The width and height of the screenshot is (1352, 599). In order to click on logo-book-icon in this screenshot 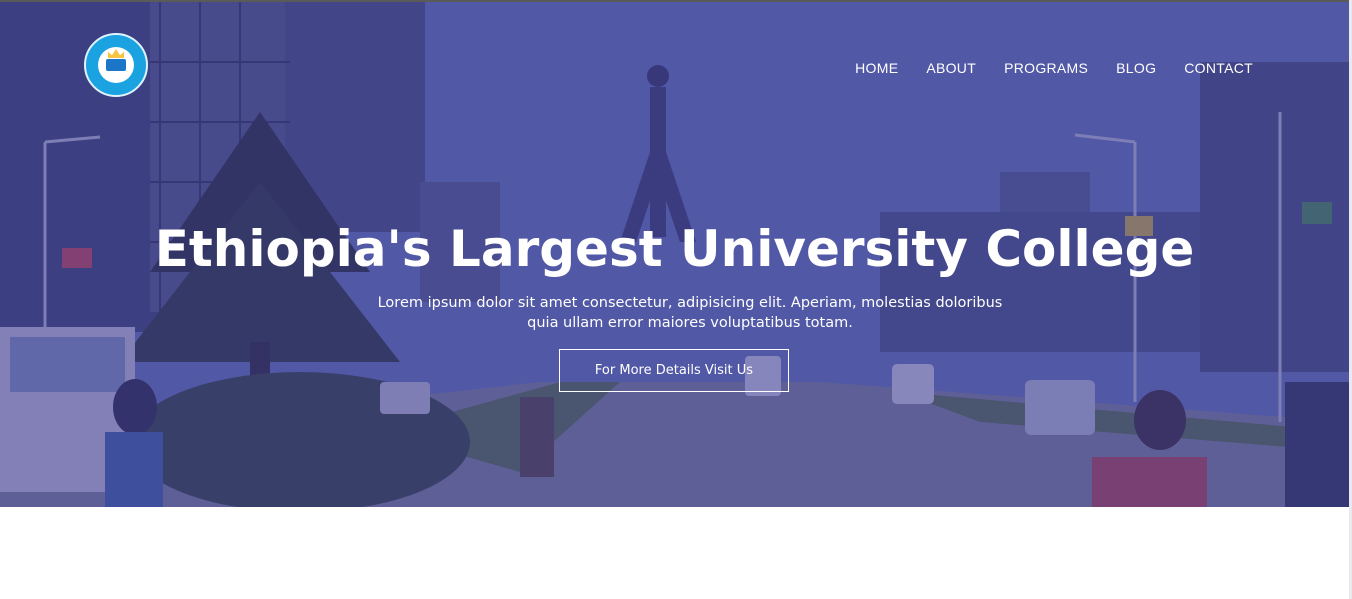, I will do `click(116, 65)`.